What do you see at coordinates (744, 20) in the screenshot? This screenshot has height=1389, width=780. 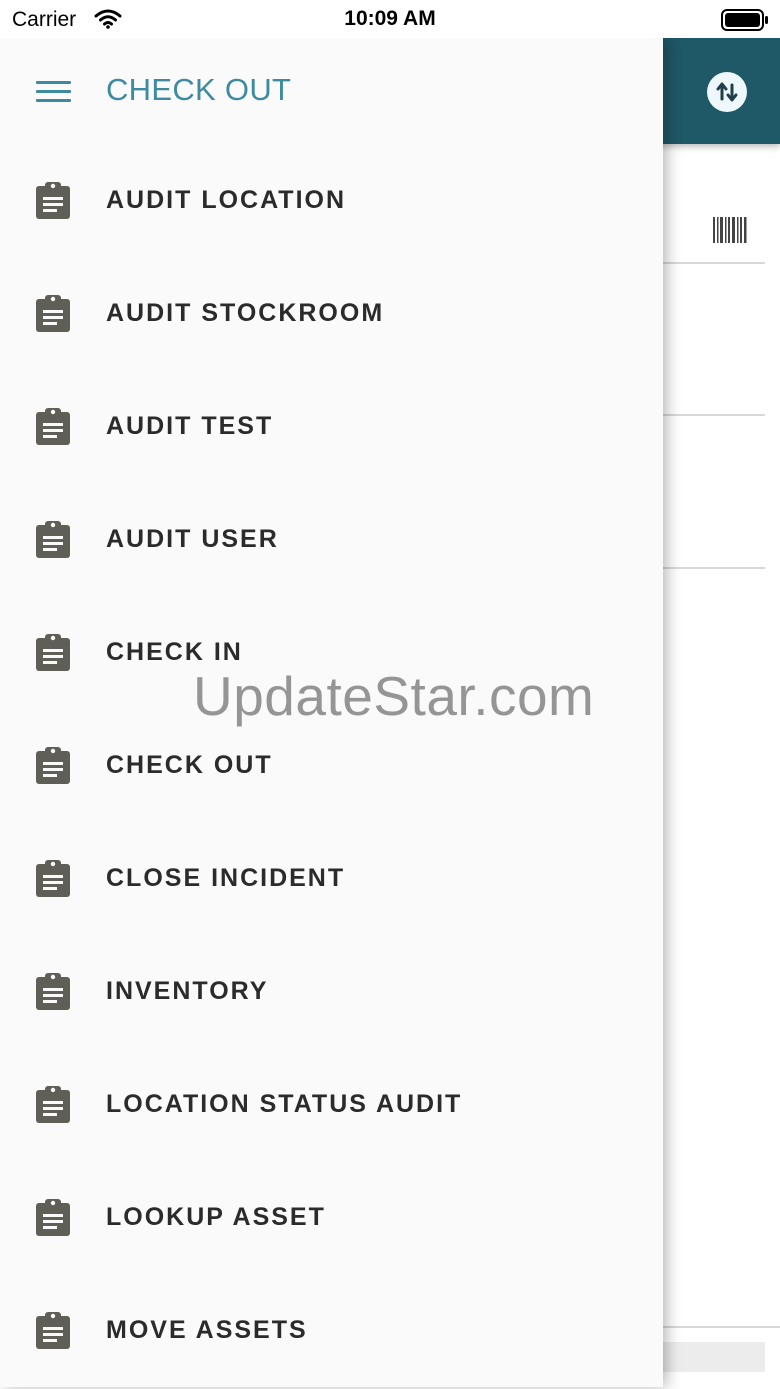 I see `battery-icon` at bounding box center [744, 20].